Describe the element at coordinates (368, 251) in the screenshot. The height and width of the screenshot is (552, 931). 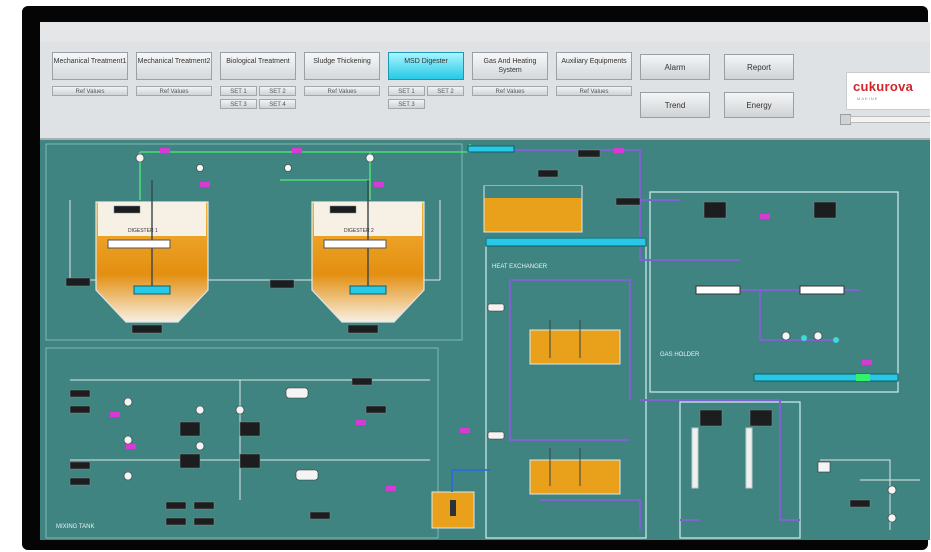
I see `digester-2: DIGESTER 2` at that location.